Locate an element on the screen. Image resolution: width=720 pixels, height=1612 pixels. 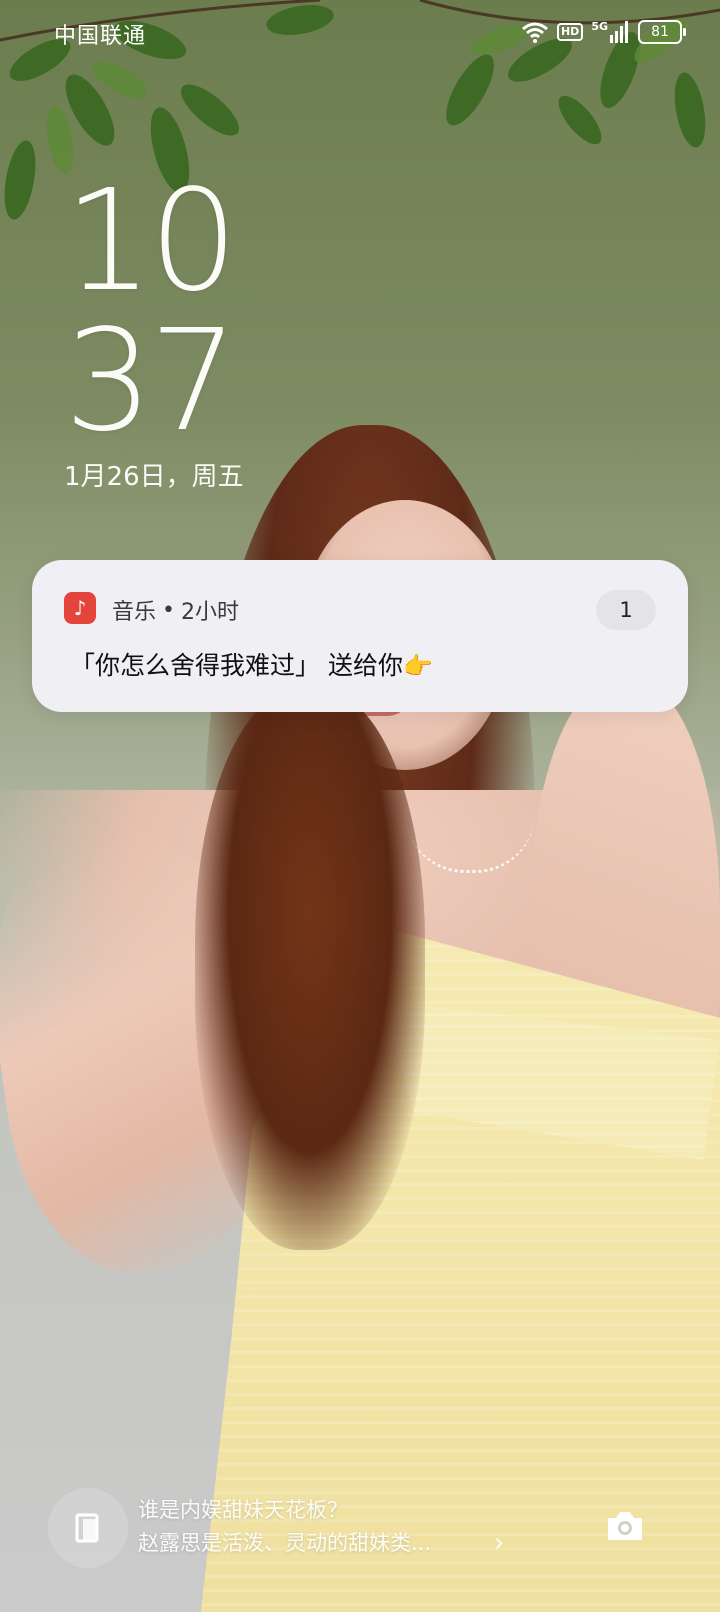
music-notification: ♪ 音乐 • 2小时 1 「你怎么舍得我难过」 送给你👉 is located at coordinates (360, 636).